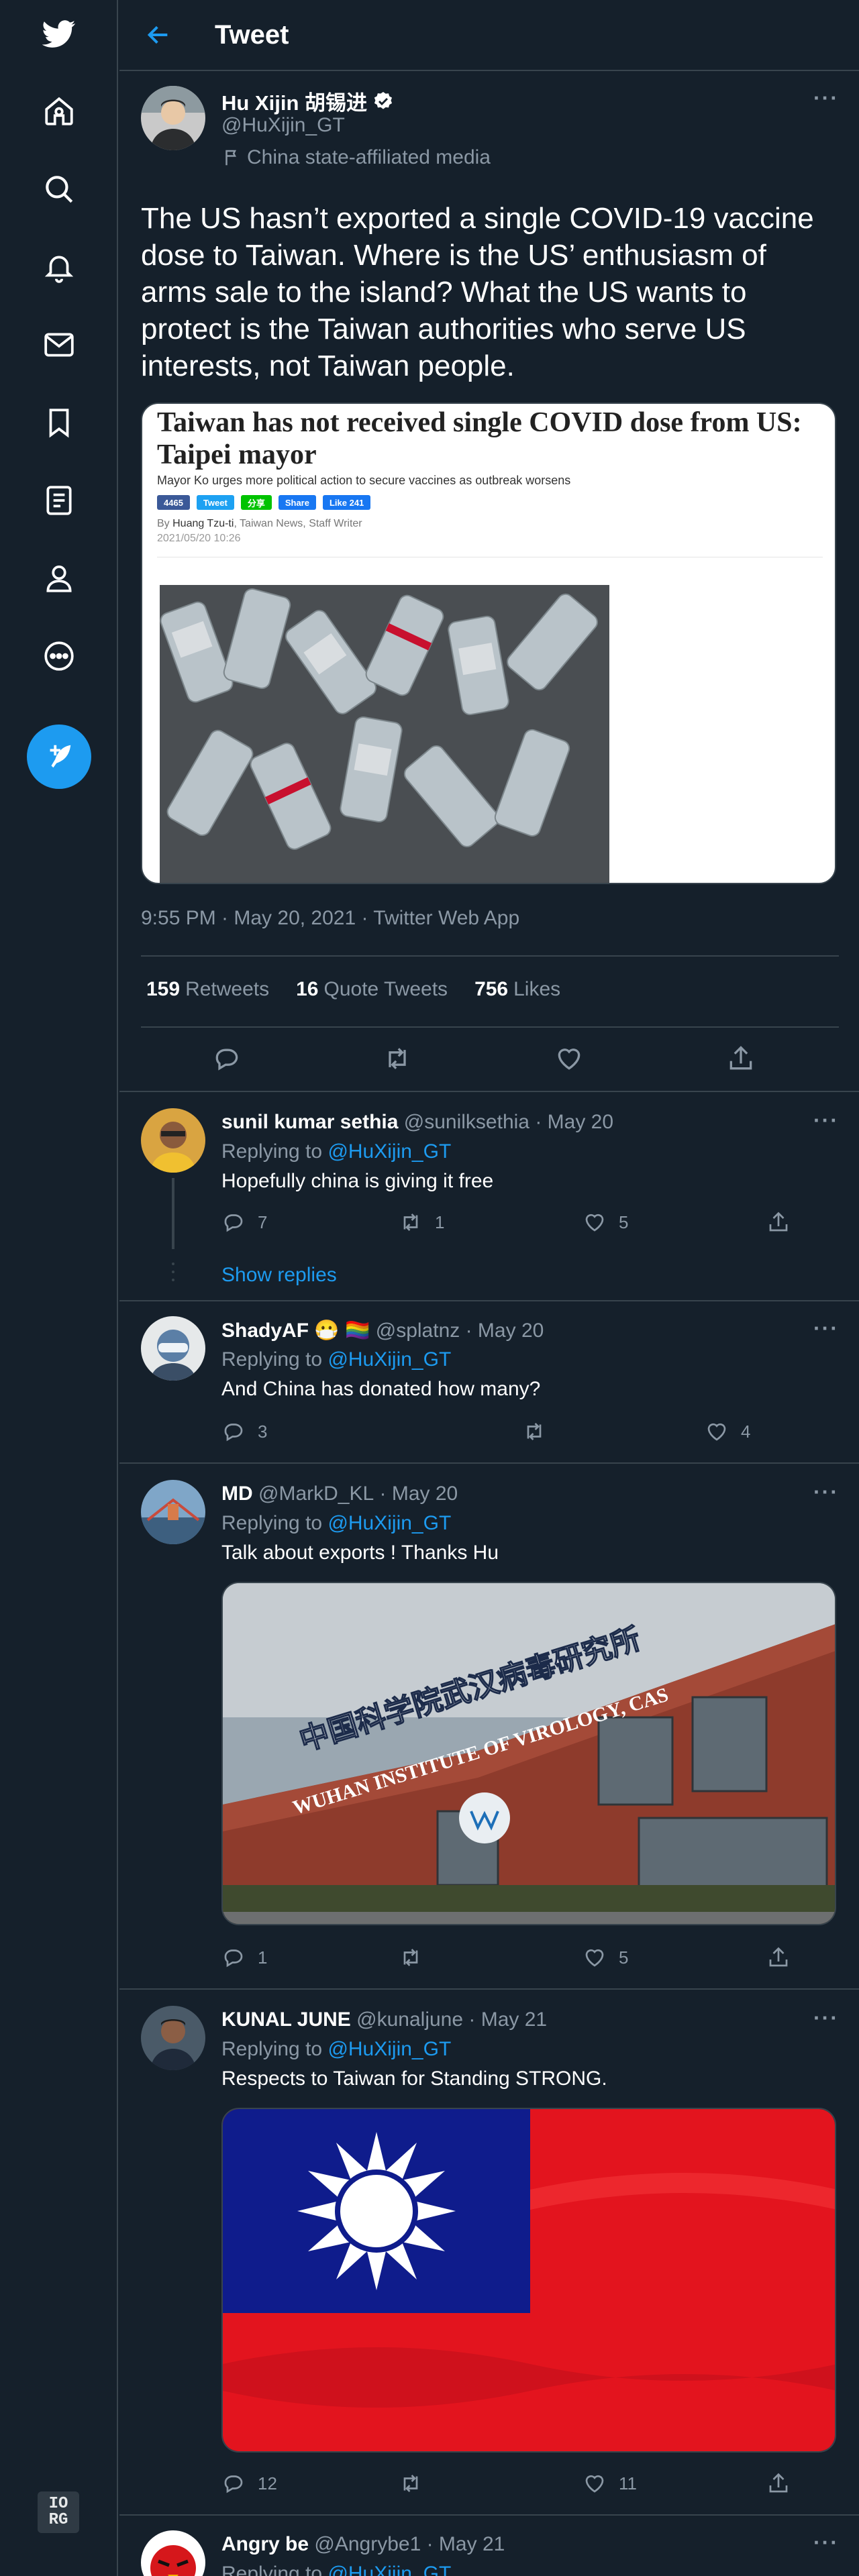 The image size is (859, 2576). What do you see at coordinates (384, 2019) in the screenshot?
I see `reply-author: KUNAL JUNE @kunaljune · May 21` at bounding box center [384, 2019].